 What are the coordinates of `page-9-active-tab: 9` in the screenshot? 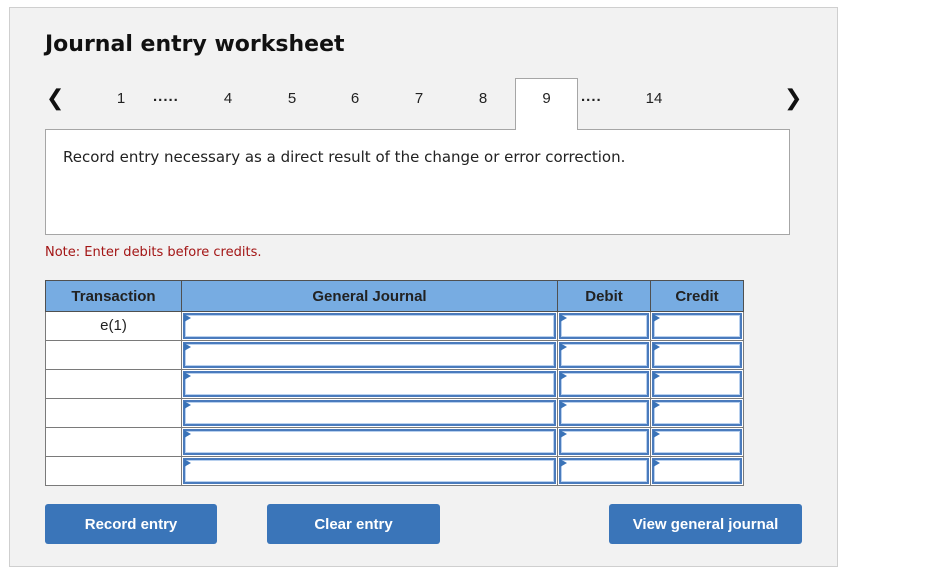 It's located at (546, 104).